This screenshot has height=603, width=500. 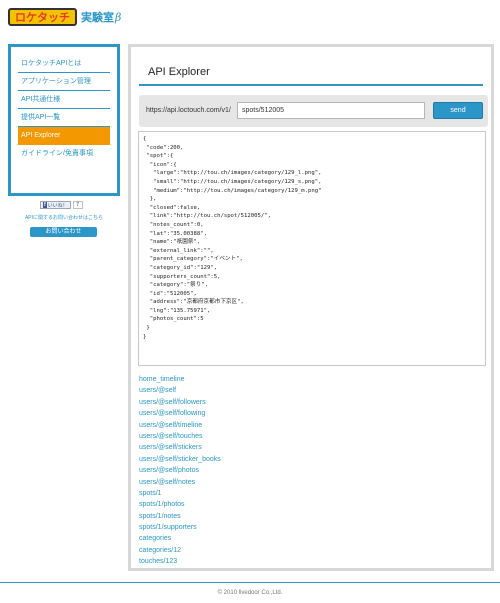 I want to click on endpoint-link: categories/12, so click(x=180, y=550).